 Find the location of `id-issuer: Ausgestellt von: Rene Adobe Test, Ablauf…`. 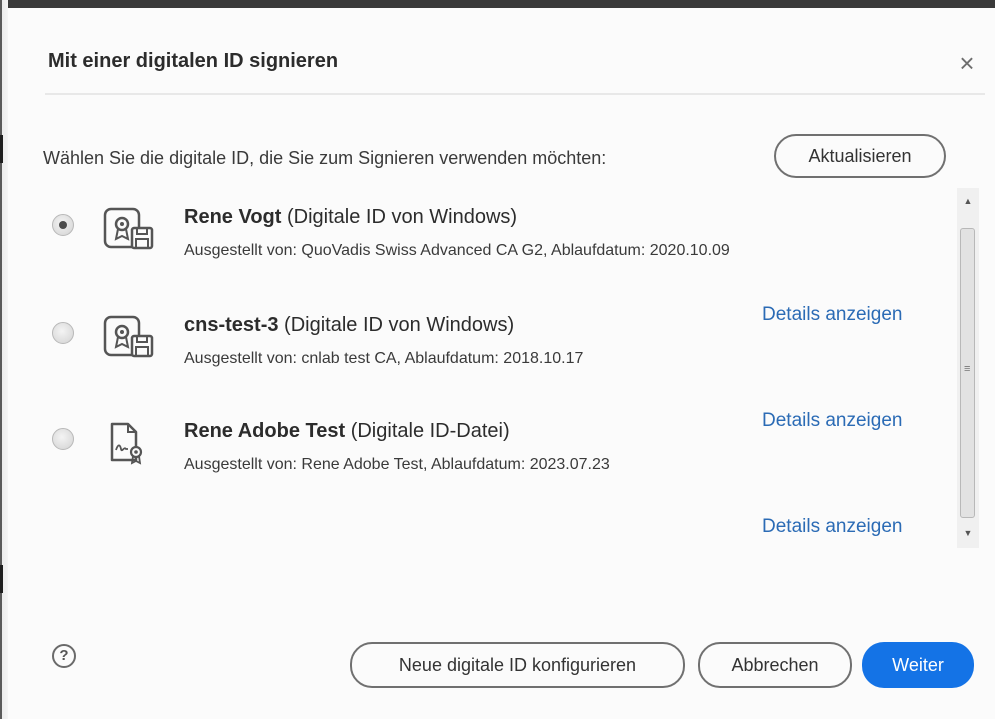

id-issuer: Ausgestellt von: Rene Adobe Test, Ablauf… is located at coordinates (397, 464).